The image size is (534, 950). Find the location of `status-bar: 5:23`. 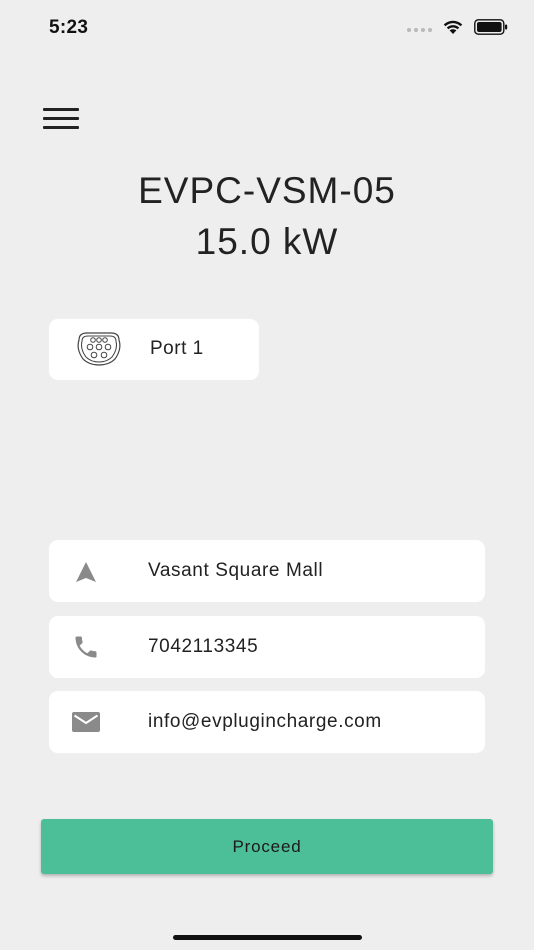

status-bar: 5:23 is located at coordinates (267, 28).